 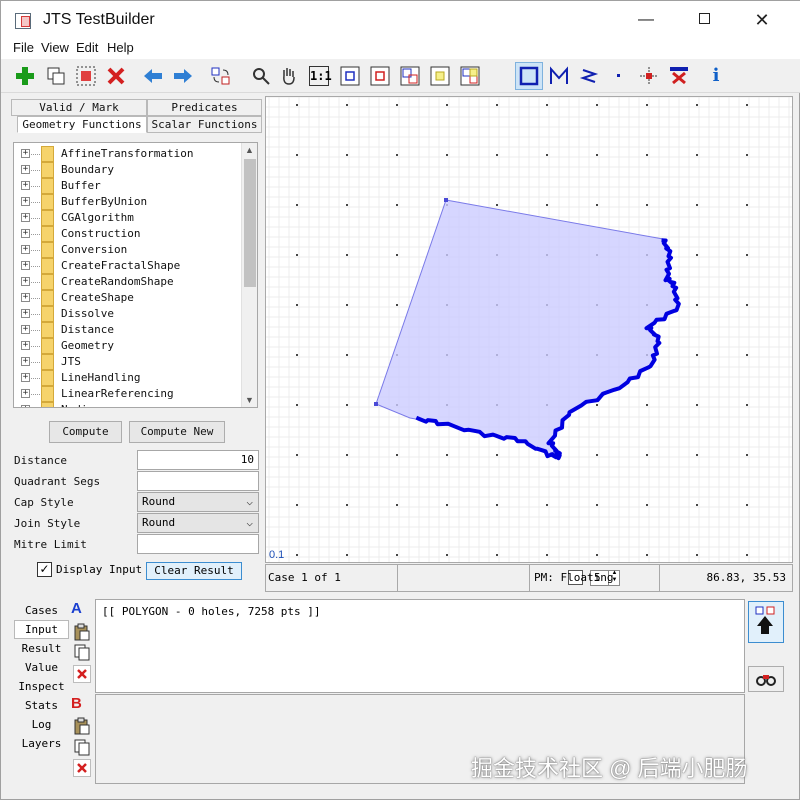 What do you see at coordinates (204, 107) in the screenshot?
I see `tab-predicates: Predicates` at bounding box center [204, 107].